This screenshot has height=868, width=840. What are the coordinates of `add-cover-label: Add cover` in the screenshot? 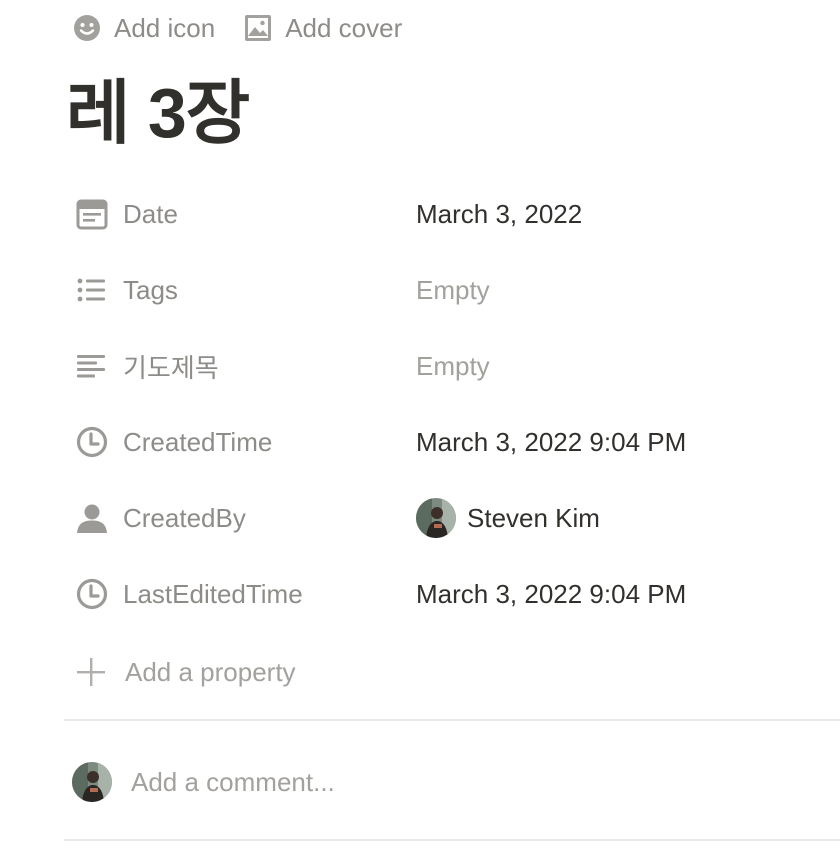 It's located at (344, 27).